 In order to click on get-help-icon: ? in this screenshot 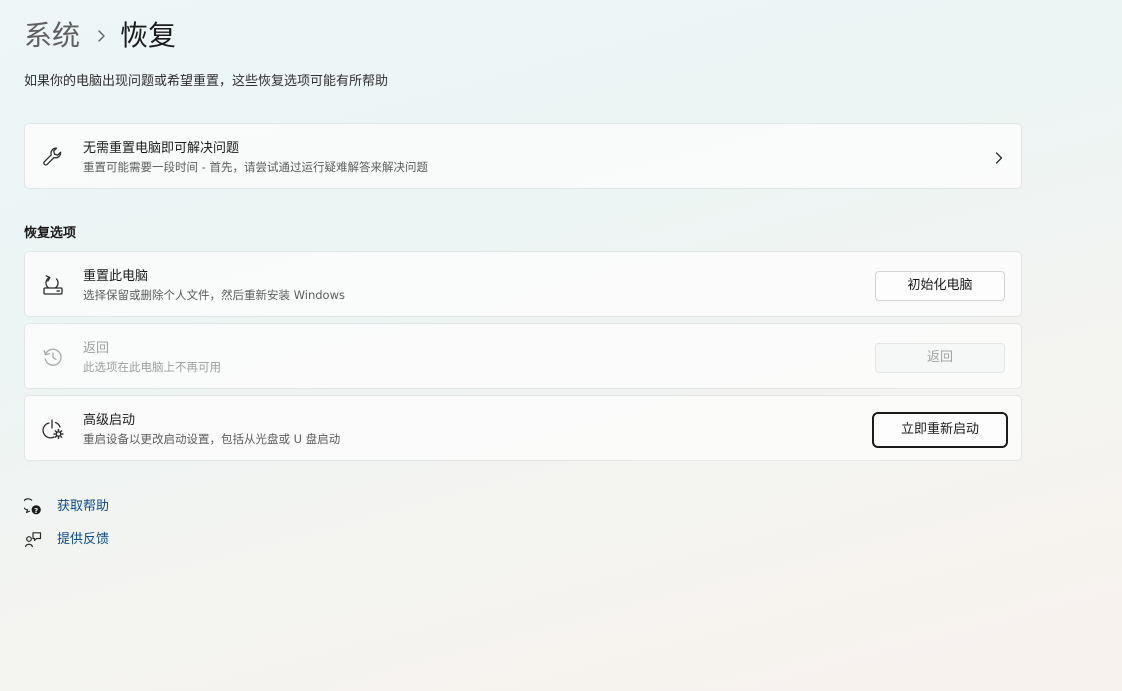, I will do `click(31, 507)`.